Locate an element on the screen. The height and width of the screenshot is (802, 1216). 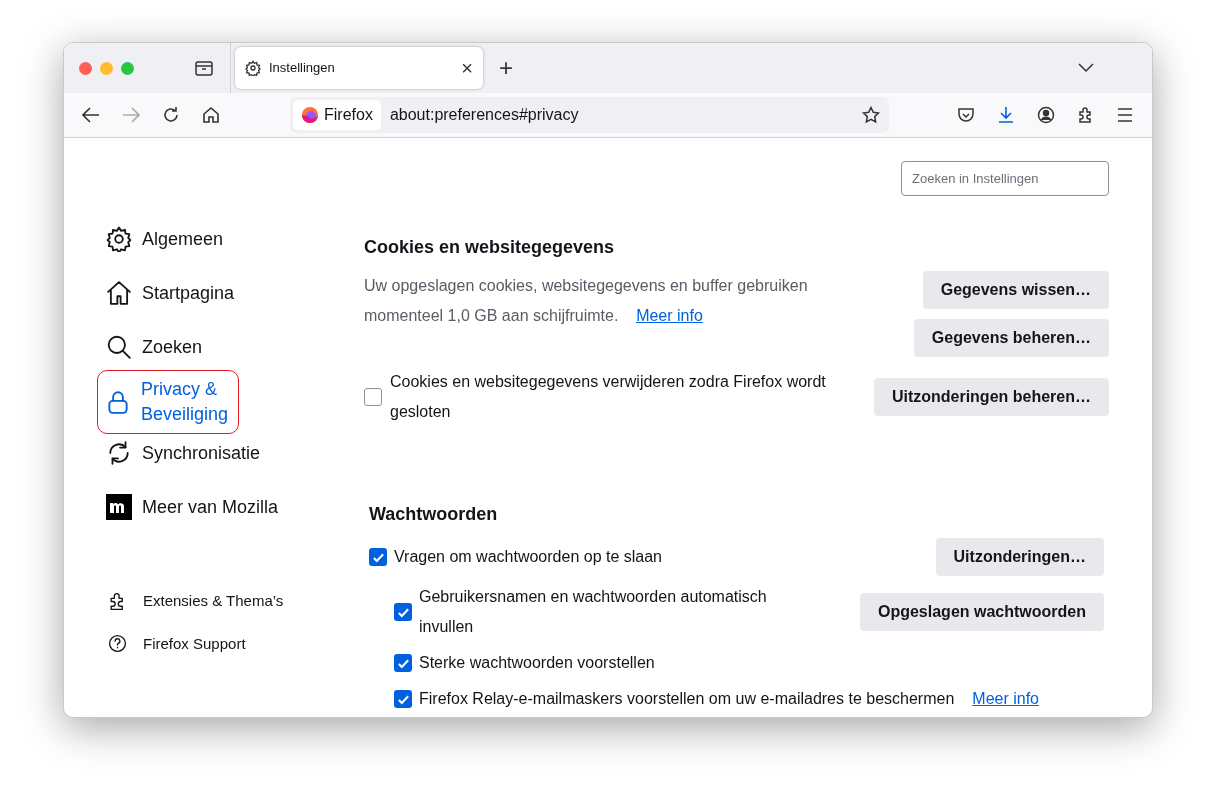
section-heading: Cookies en websitegegevens is located at coordinates (490, 247).